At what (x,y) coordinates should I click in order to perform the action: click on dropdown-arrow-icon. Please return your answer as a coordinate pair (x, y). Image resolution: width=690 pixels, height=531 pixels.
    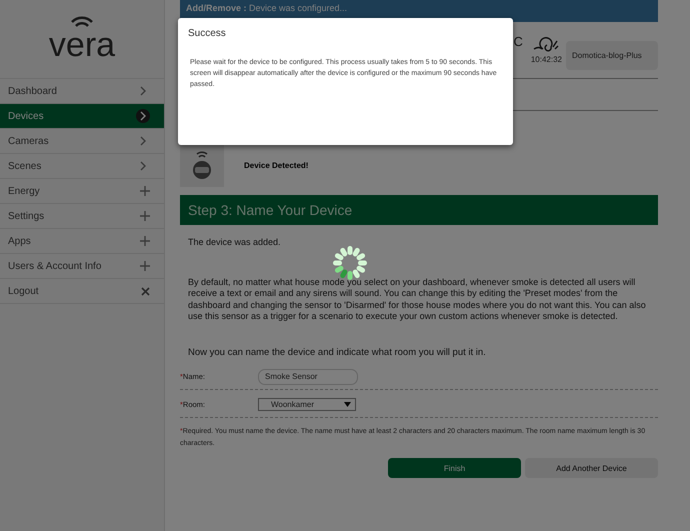
    Looking at the image, I should click on (347, 404).